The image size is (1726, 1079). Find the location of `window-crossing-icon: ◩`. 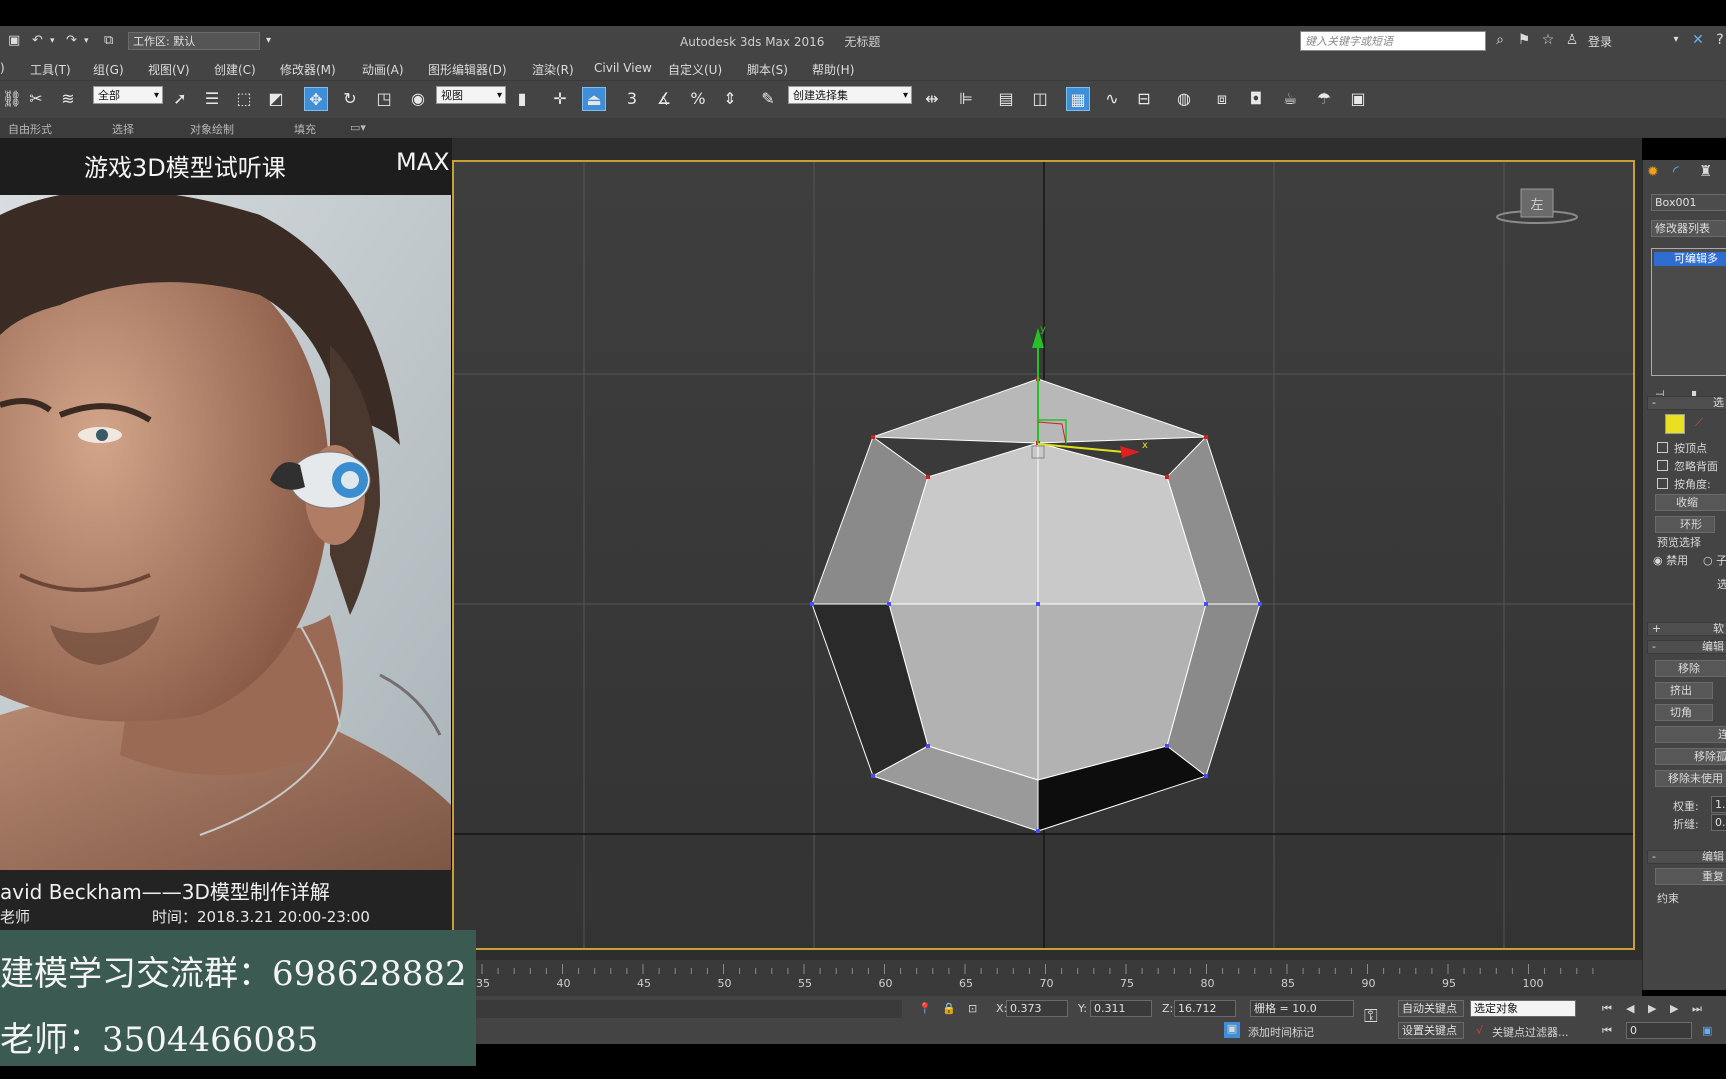

window-crossing-icon: ◩ is located at coordinates (276, 99).